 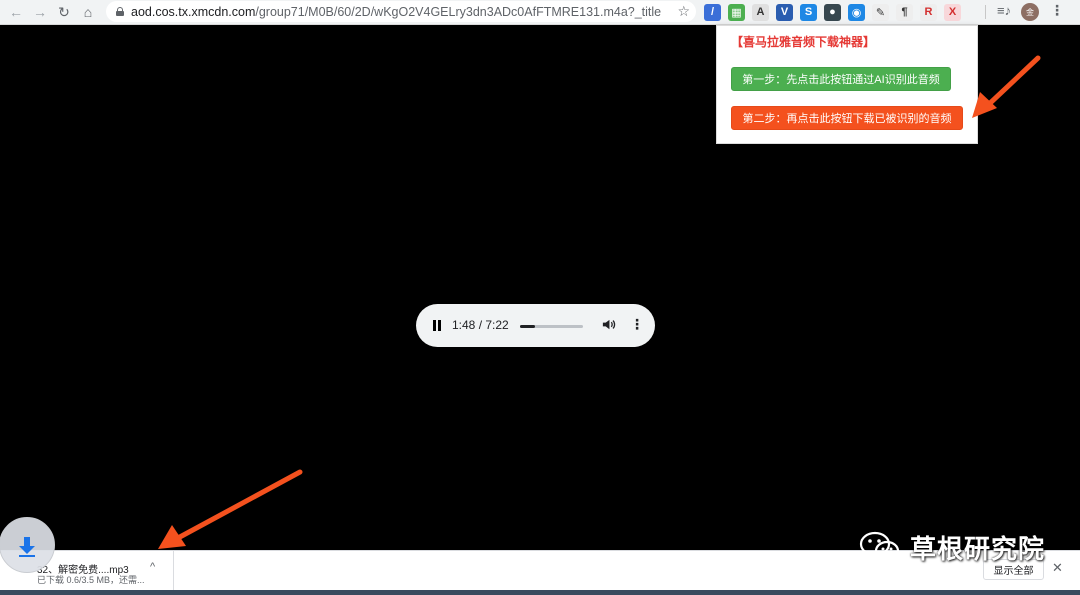 I want to click on download-progress-icon, so click(x=27, y=545).